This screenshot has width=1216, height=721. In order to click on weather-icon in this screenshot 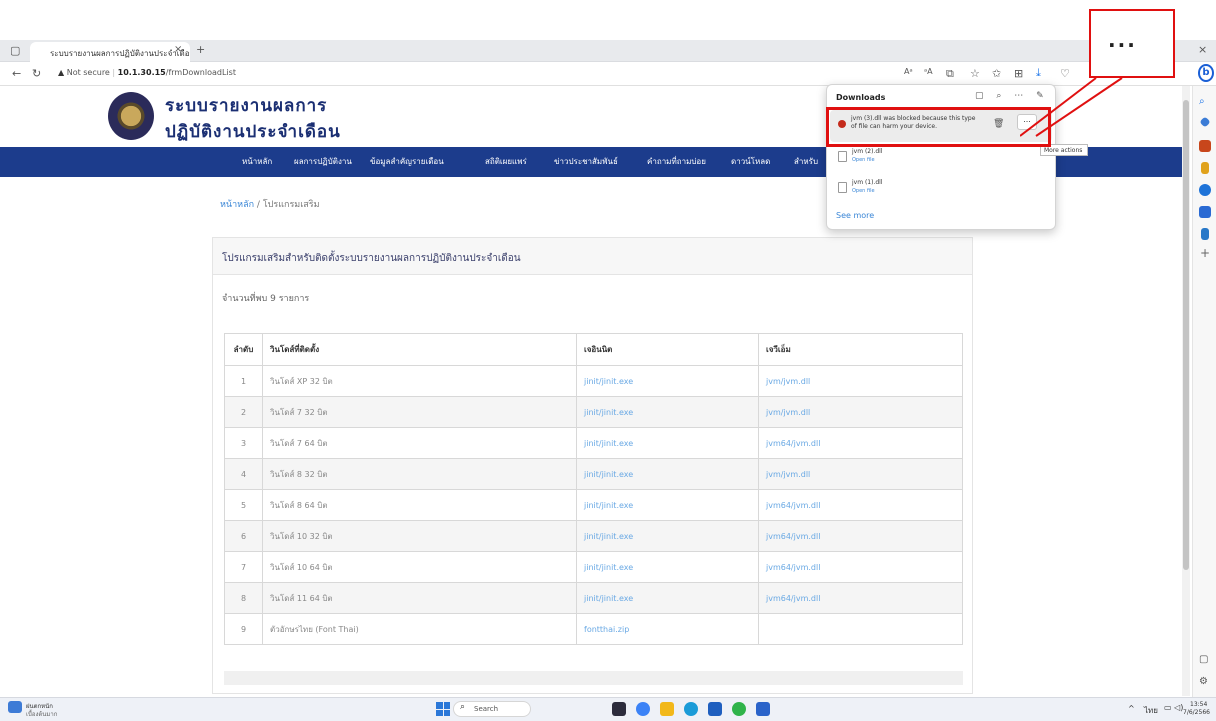, I will do `click(15, 707)`.